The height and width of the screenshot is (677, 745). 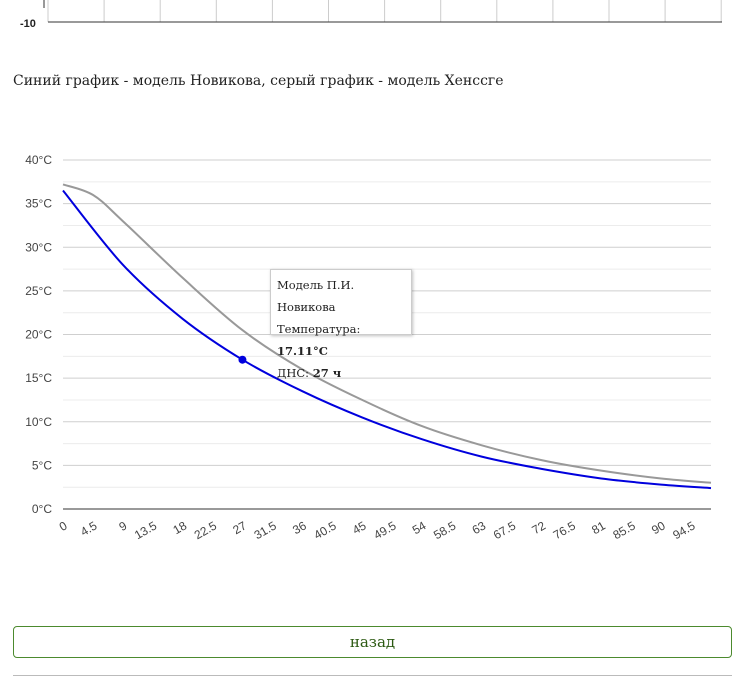 What do you see at coordinates (565, 530) in the screenshot?
I see `x-tick-label: 76.5` at bounding box center [565, 530].